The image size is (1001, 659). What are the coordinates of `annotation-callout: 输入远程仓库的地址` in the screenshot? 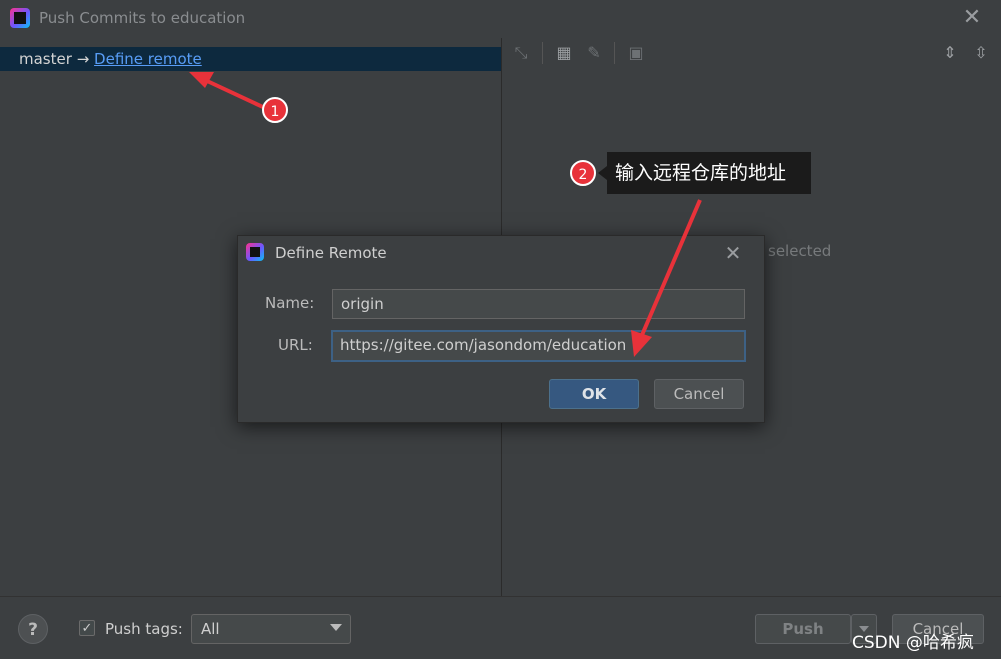 It's located at (704, 173).